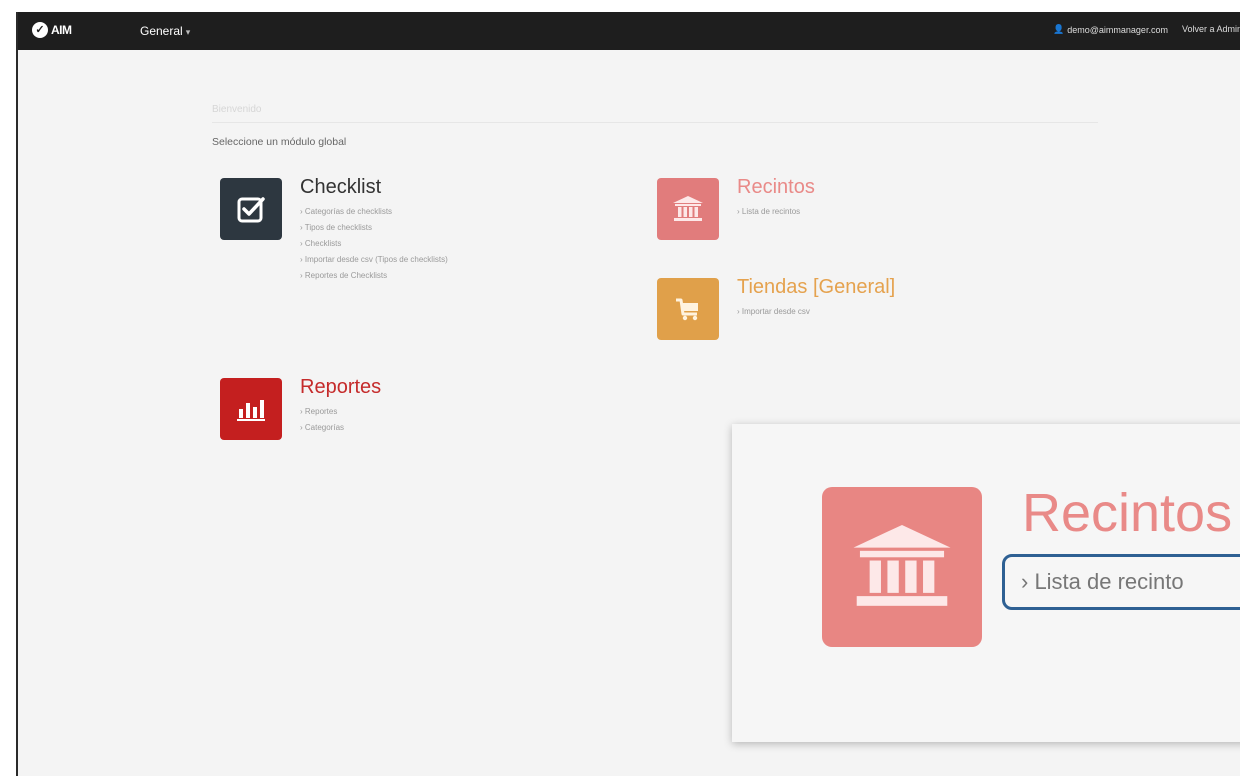  Describe the element at coordinates (188, 32) in the screenshot. I see `caret-down-icon: ▾` at that location.